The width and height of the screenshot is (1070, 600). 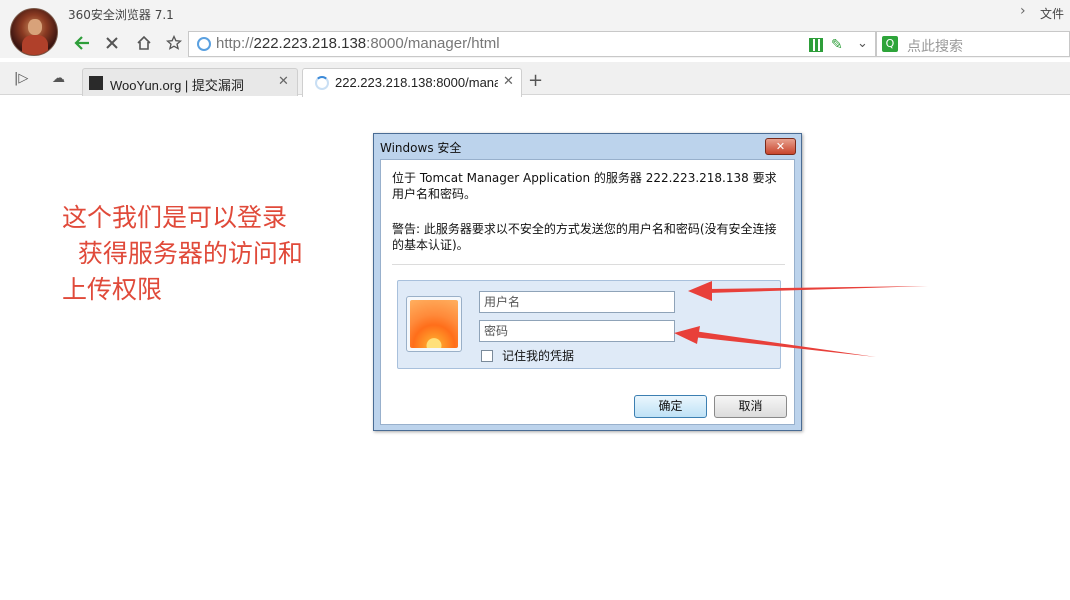 I want to click on page-loading-icon, so click(x=204, y=44).